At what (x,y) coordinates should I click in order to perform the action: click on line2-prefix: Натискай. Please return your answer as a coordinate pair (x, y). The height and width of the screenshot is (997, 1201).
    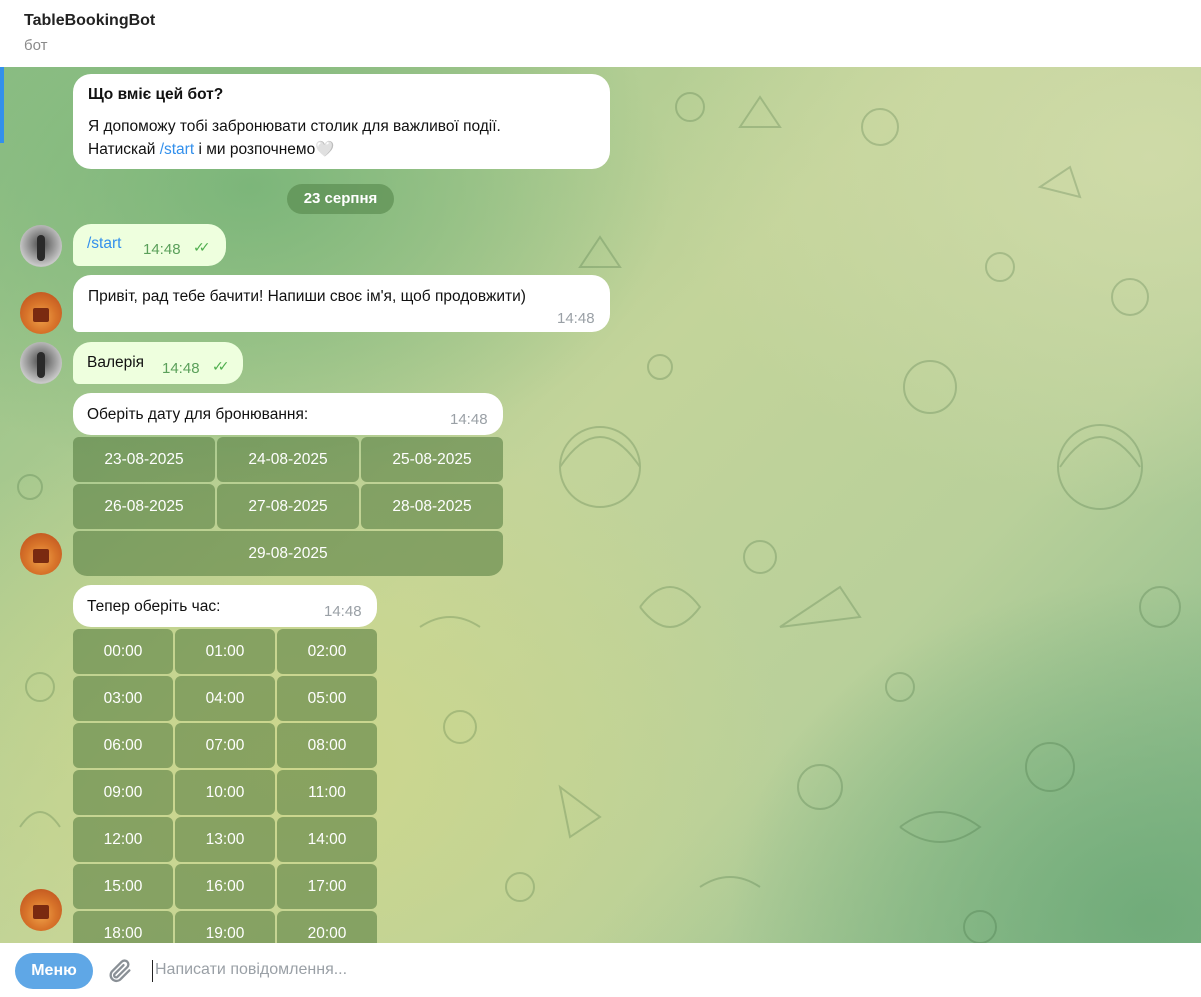
    Looking at the image, I should click on (124, 149).